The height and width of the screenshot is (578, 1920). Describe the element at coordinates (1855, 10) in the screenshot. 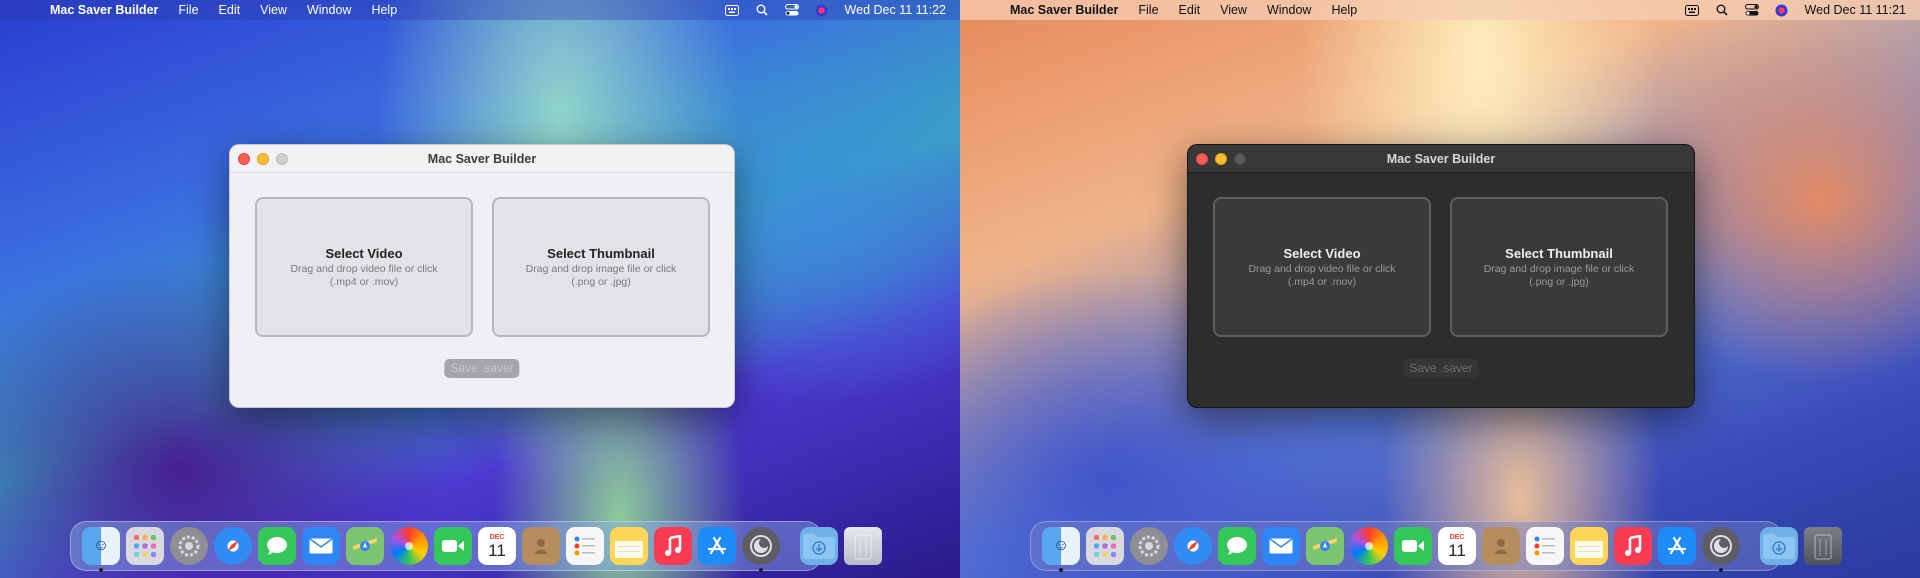

I see `menu-clock: Wed Dec 11 11:21` at that location.